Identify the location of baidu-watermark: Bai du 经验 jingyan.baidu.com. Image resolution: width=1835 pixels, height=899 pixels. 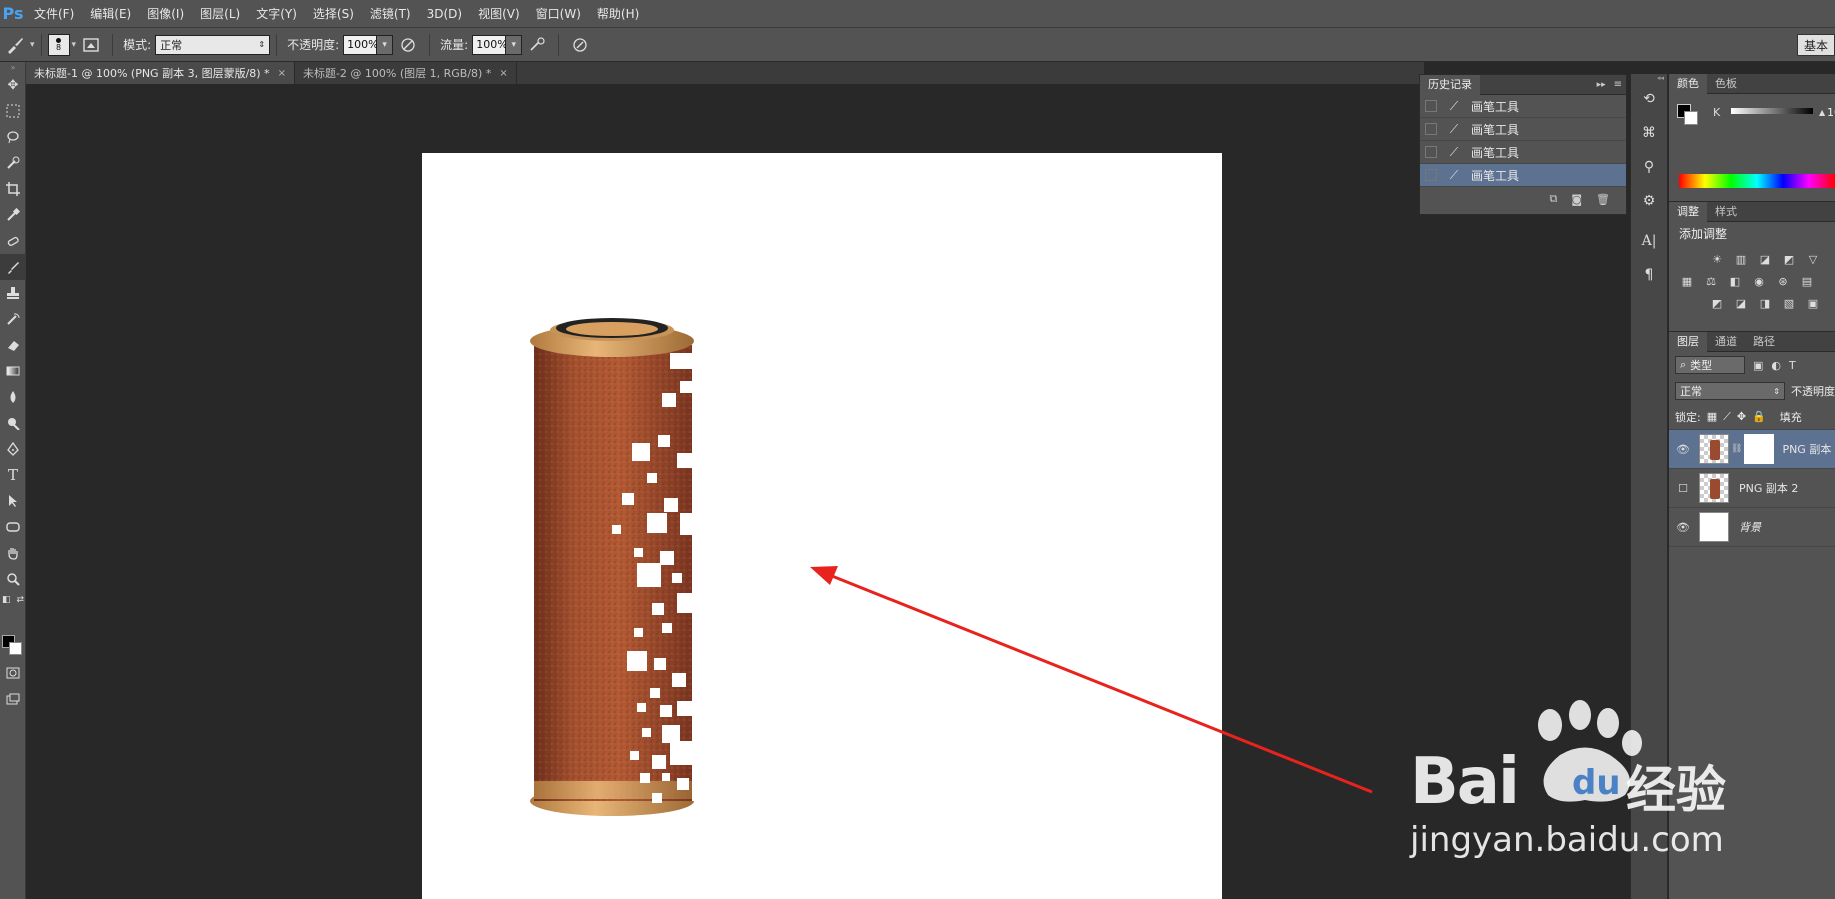
(1615, 795).